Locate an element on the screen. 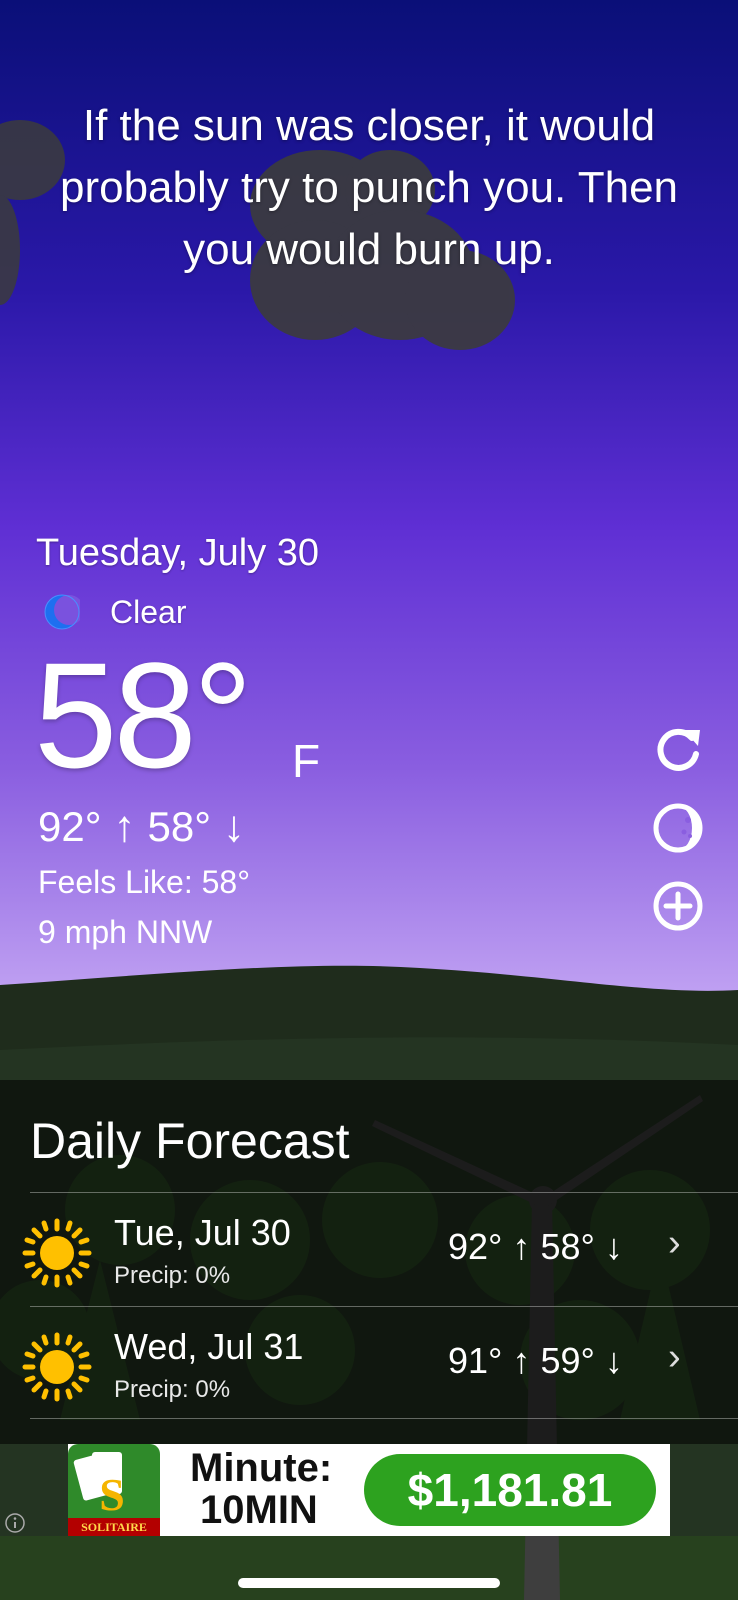  add-location-icon is located at coordinates (678, 906).